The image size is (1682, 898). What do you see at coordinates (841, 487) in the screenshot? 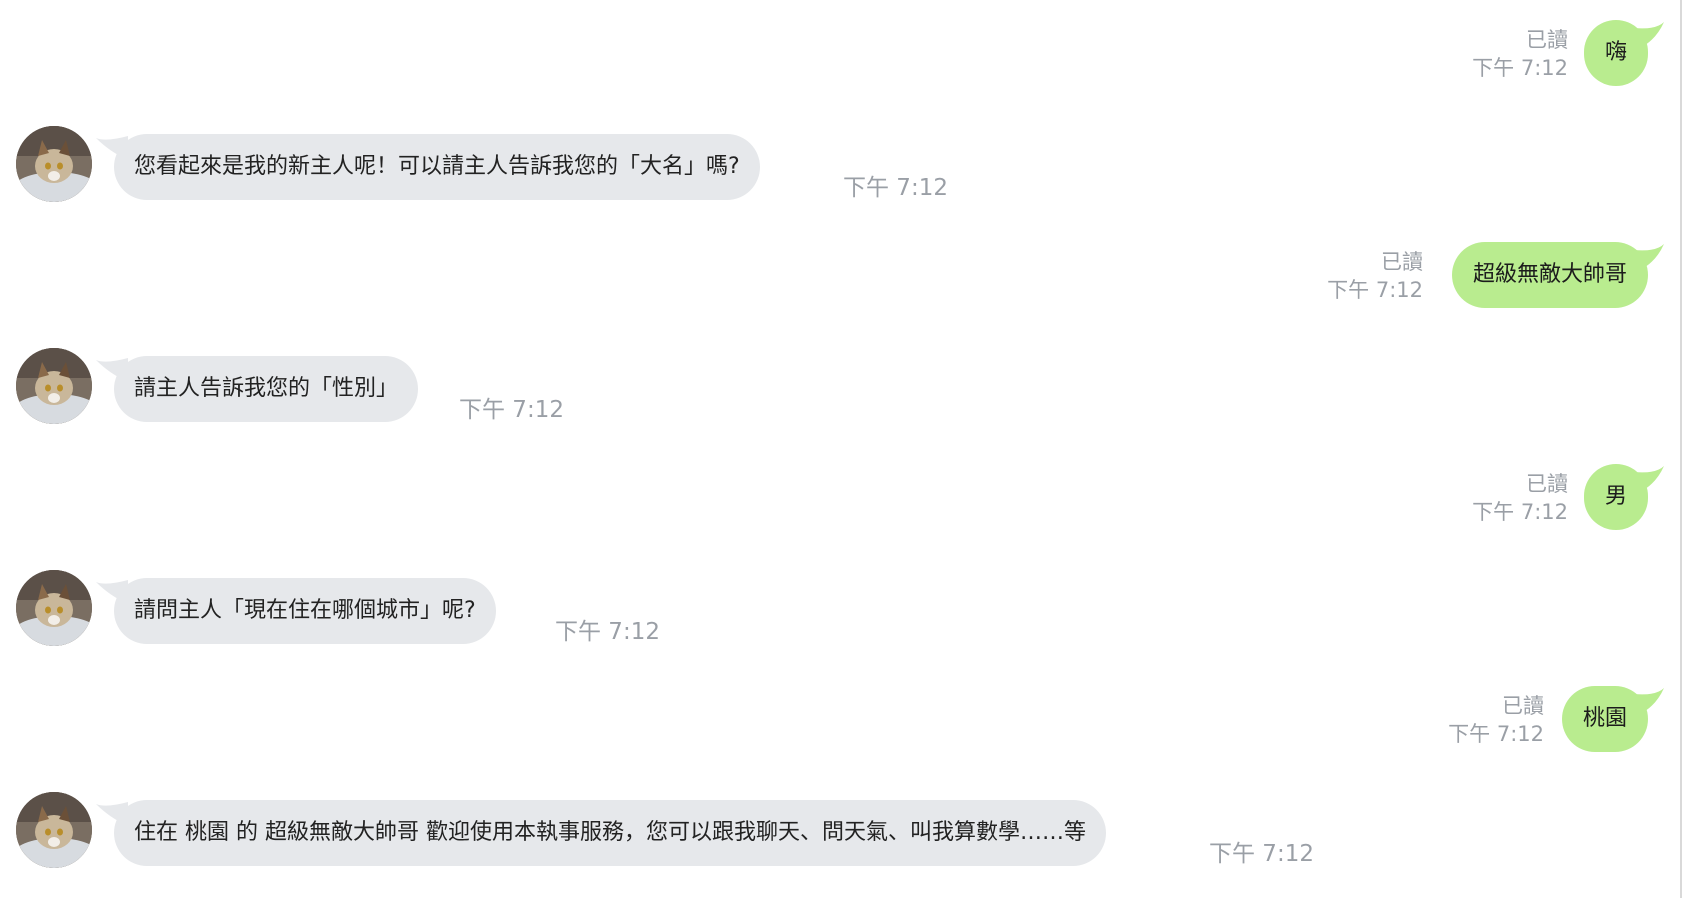
I see `message-row-outgoing: 已讀 下午 7:12 男` at bounding box center [841, 487].